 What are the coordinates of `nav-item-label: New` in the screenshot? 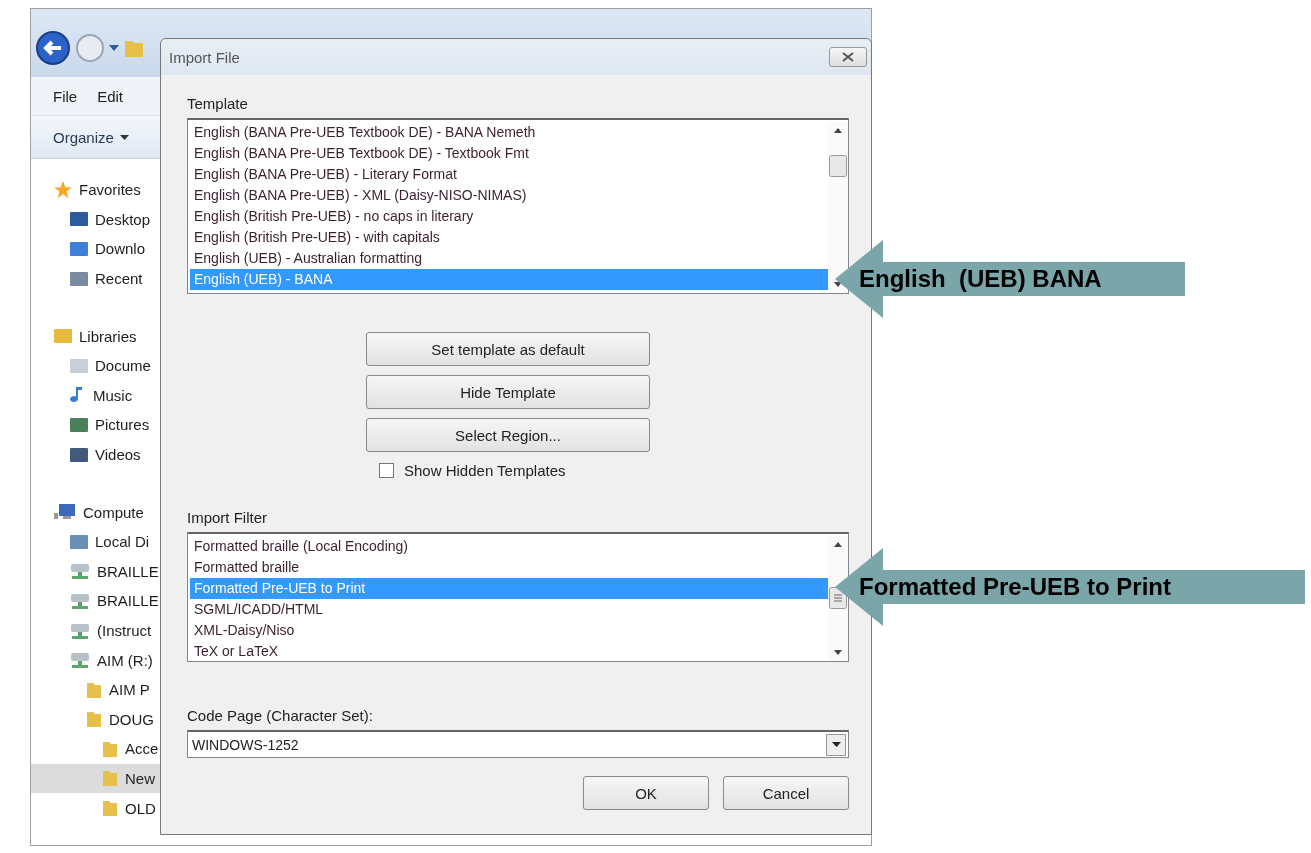 It's located at (140, 778).